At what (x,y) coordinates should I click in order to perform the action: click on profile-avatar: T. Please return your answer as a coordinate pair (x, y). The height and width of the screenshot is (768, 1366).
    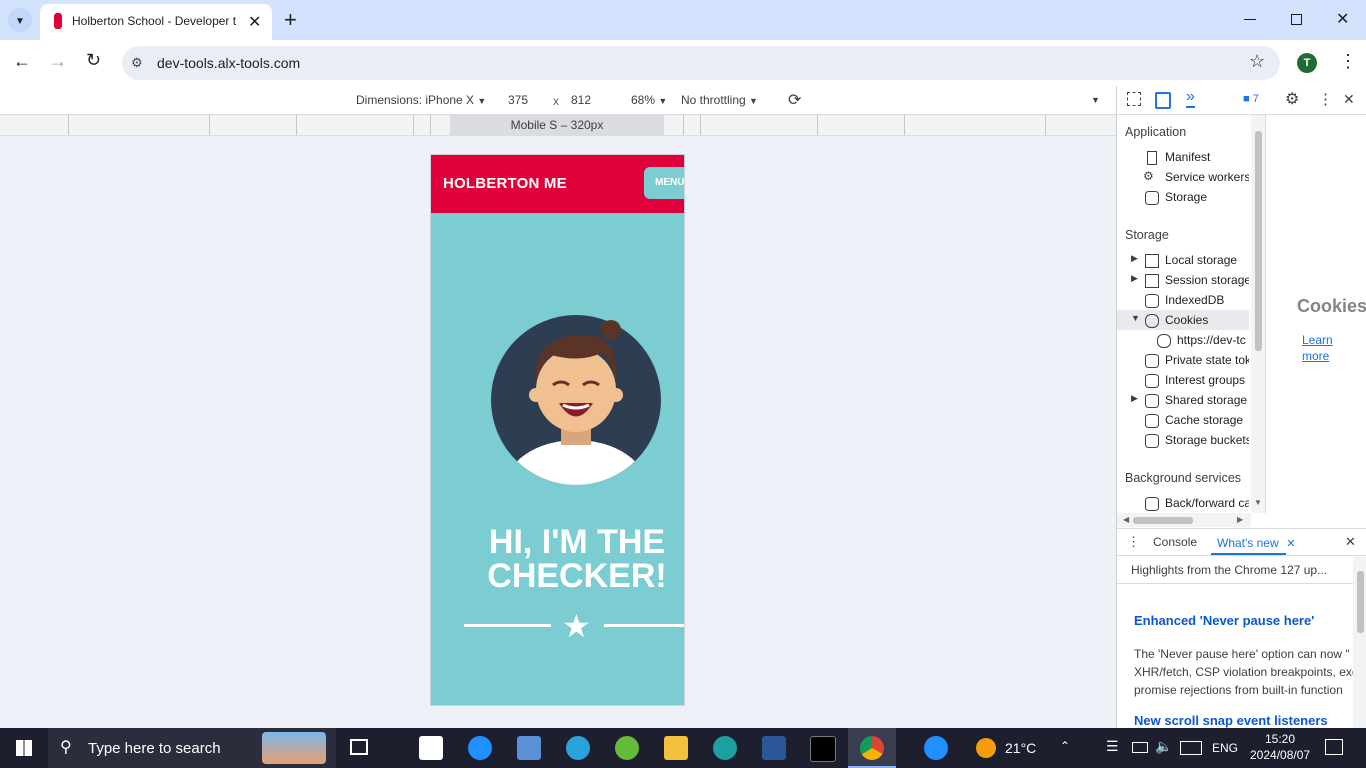
    Looking at the image, I should click on (1307, 63).